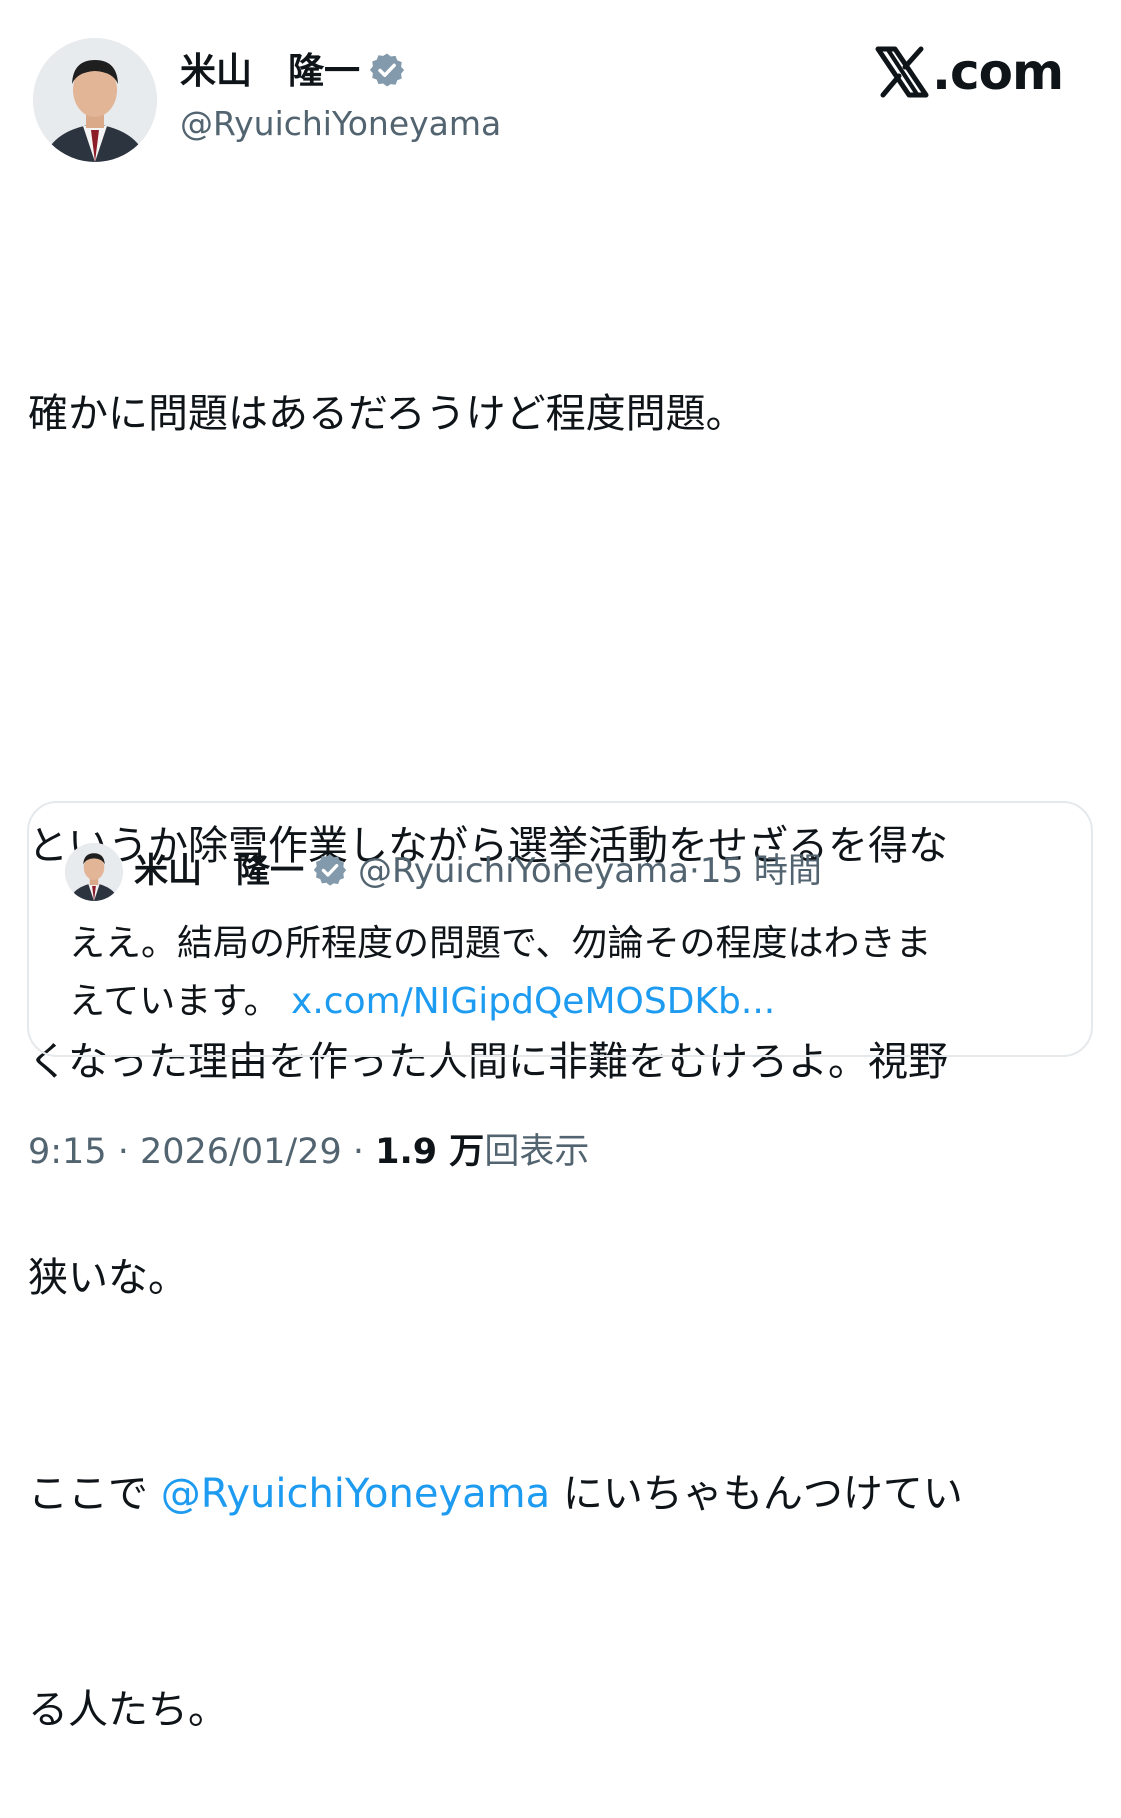 The width and height of the screenshot is (1121, 1818). I want to click on quote-line: ええ。結局の所程度の問題で、勿論その程度はわきま, so click(500, 943).